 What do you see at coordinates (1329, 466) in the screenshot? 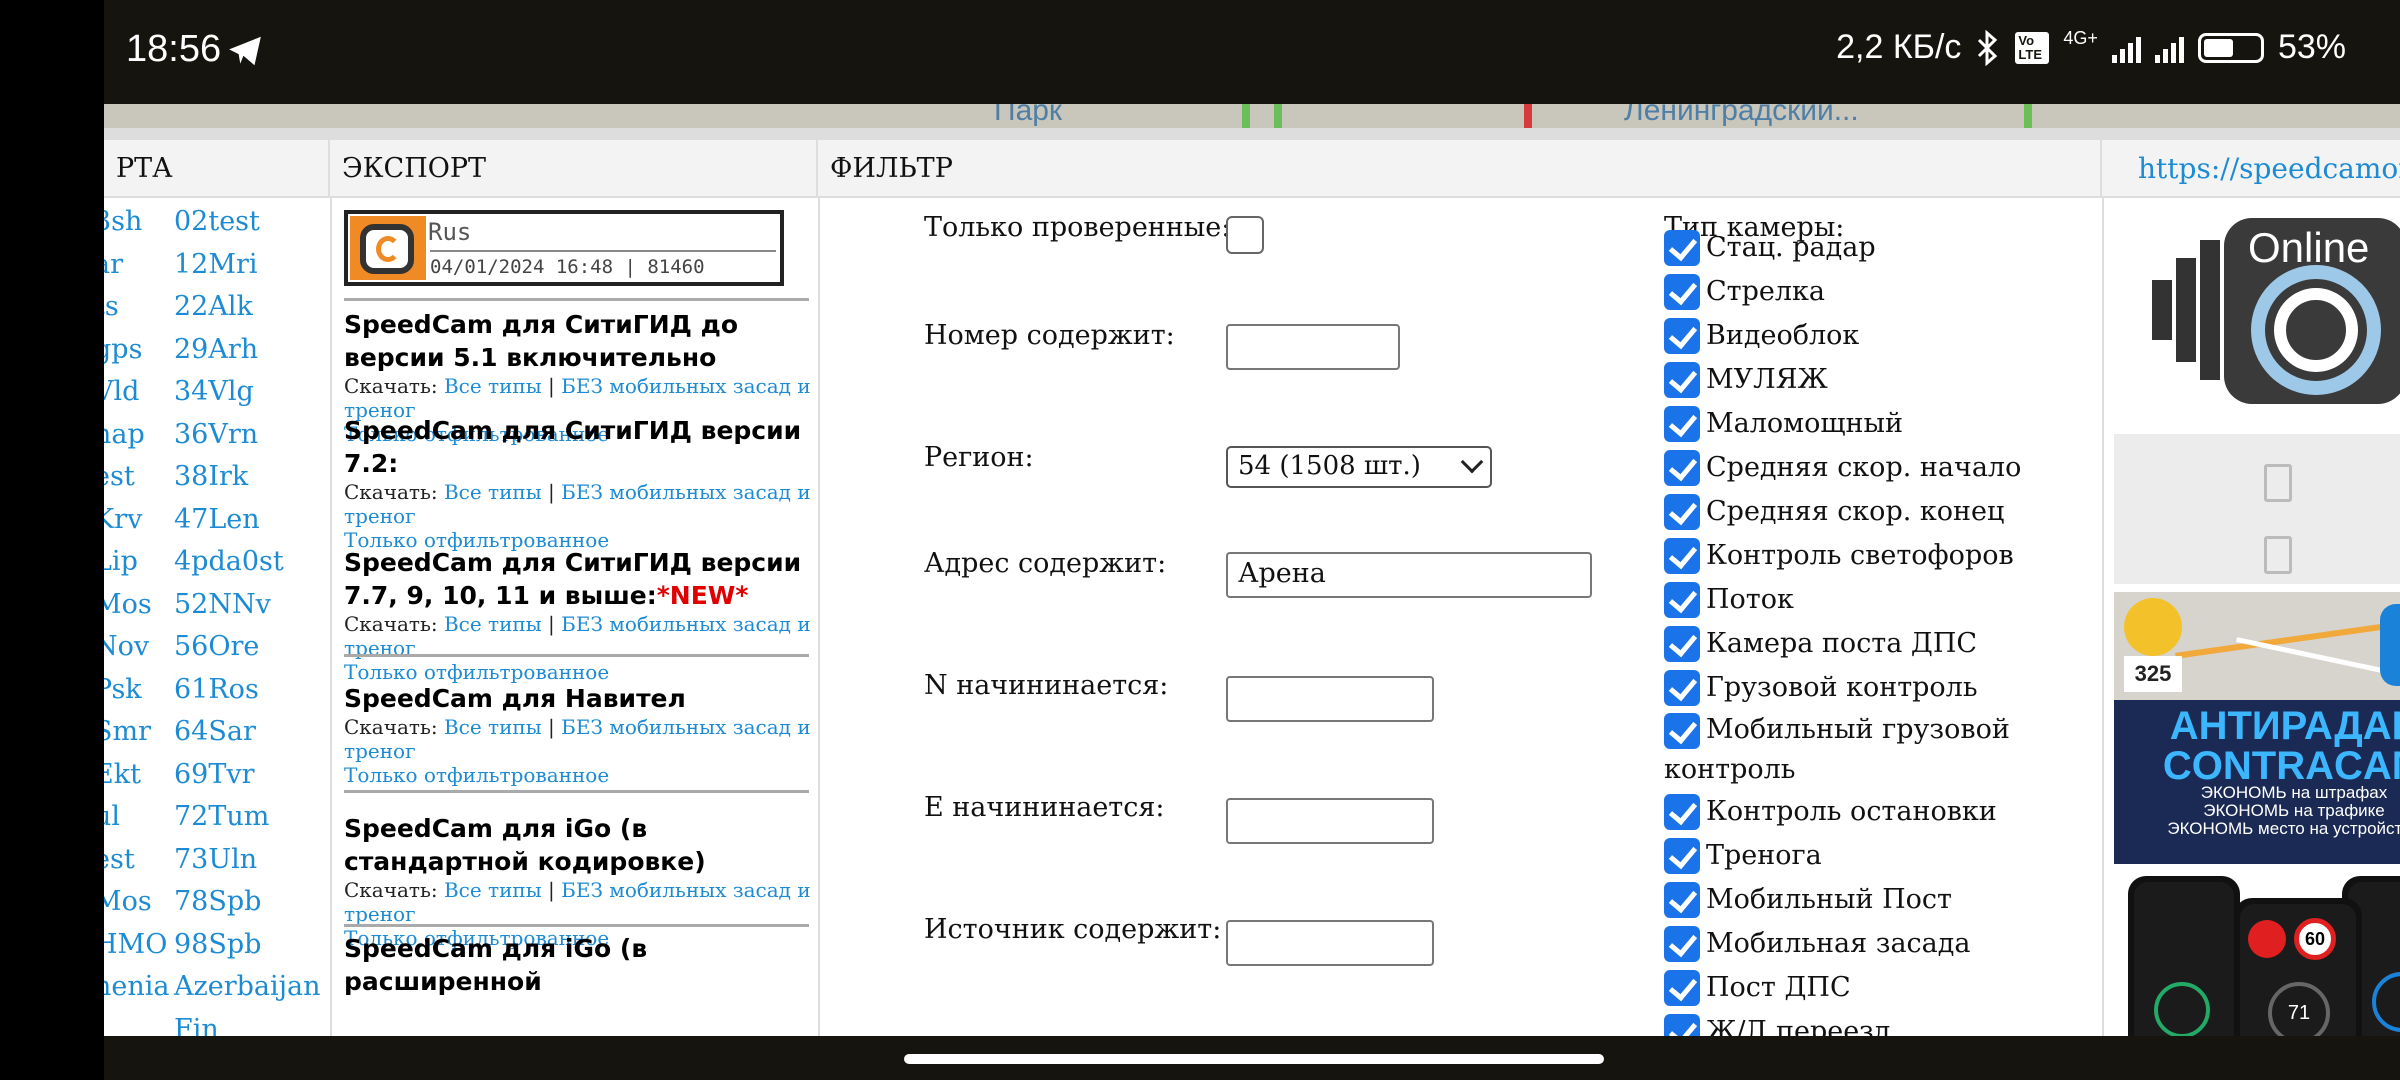
I see `region-select-value: 54 (1508 шт.)` at bounding box center [1329, 466].